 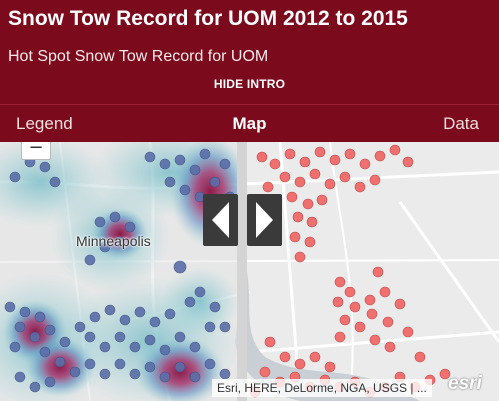 I want to click on caret-left-icon, so click(x=220, y=220).